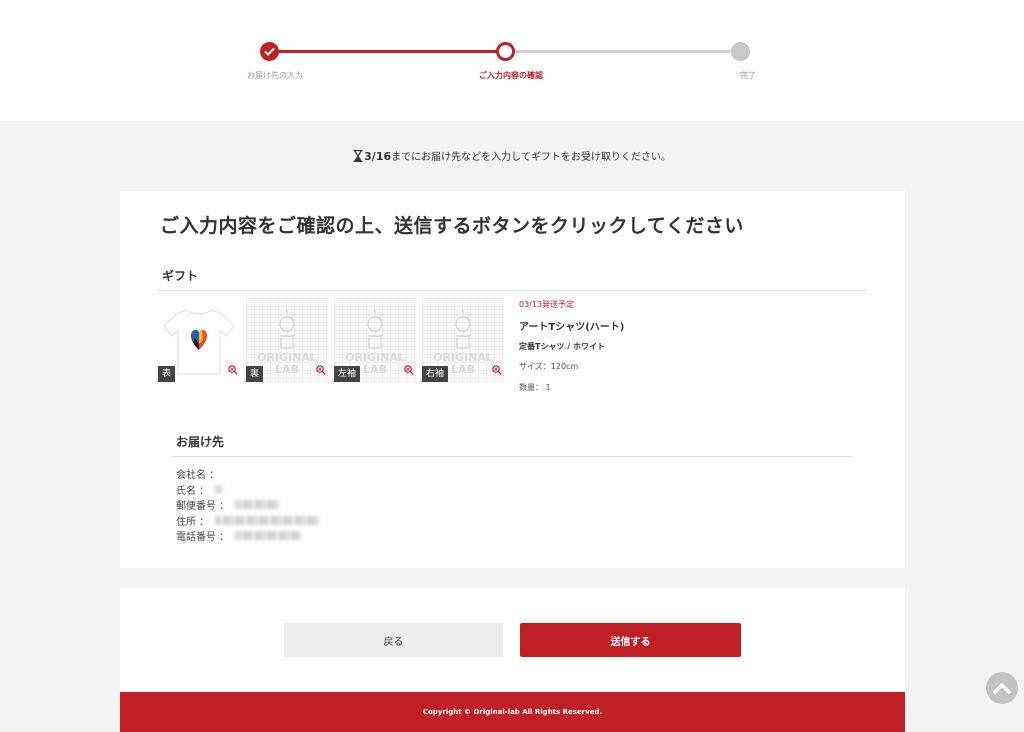  Describe the element at coordinates (511, 75) in the screenshot. I see `step-2-label: ご入力内容の確認` at that location.